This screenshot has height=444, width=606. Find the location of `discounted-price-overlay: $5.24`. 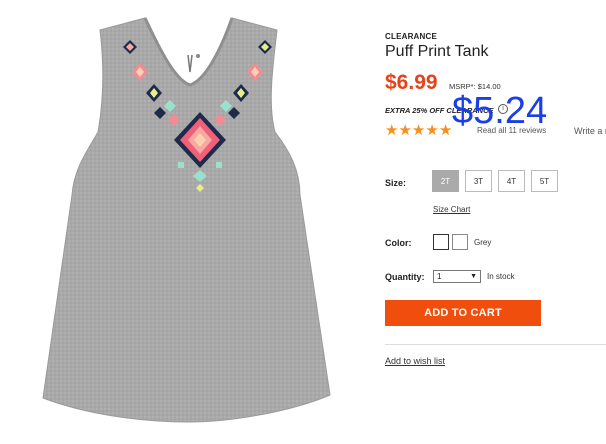

discounted-price-overlay: $5.24 is located at coordinates (500, 111).